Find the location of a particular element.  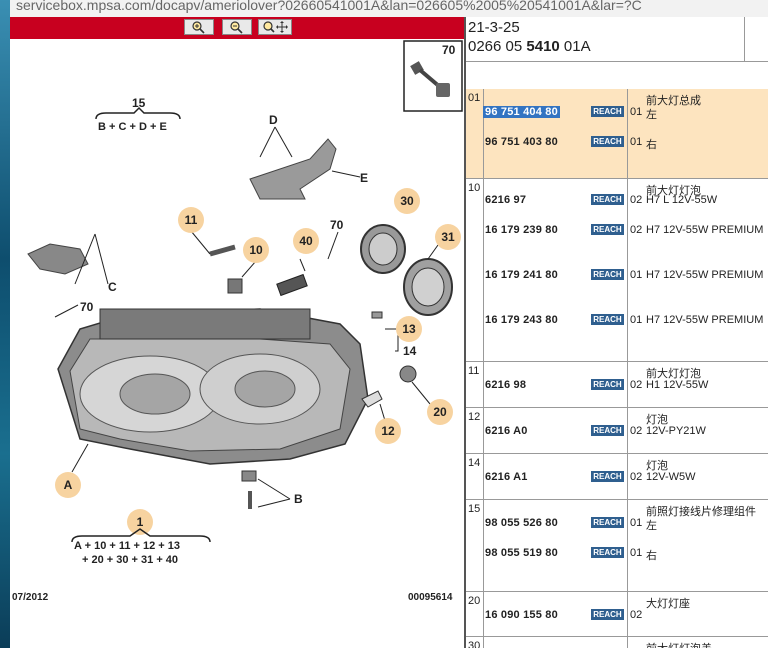

svg-text: 1 is located at coordinates (140, 522).